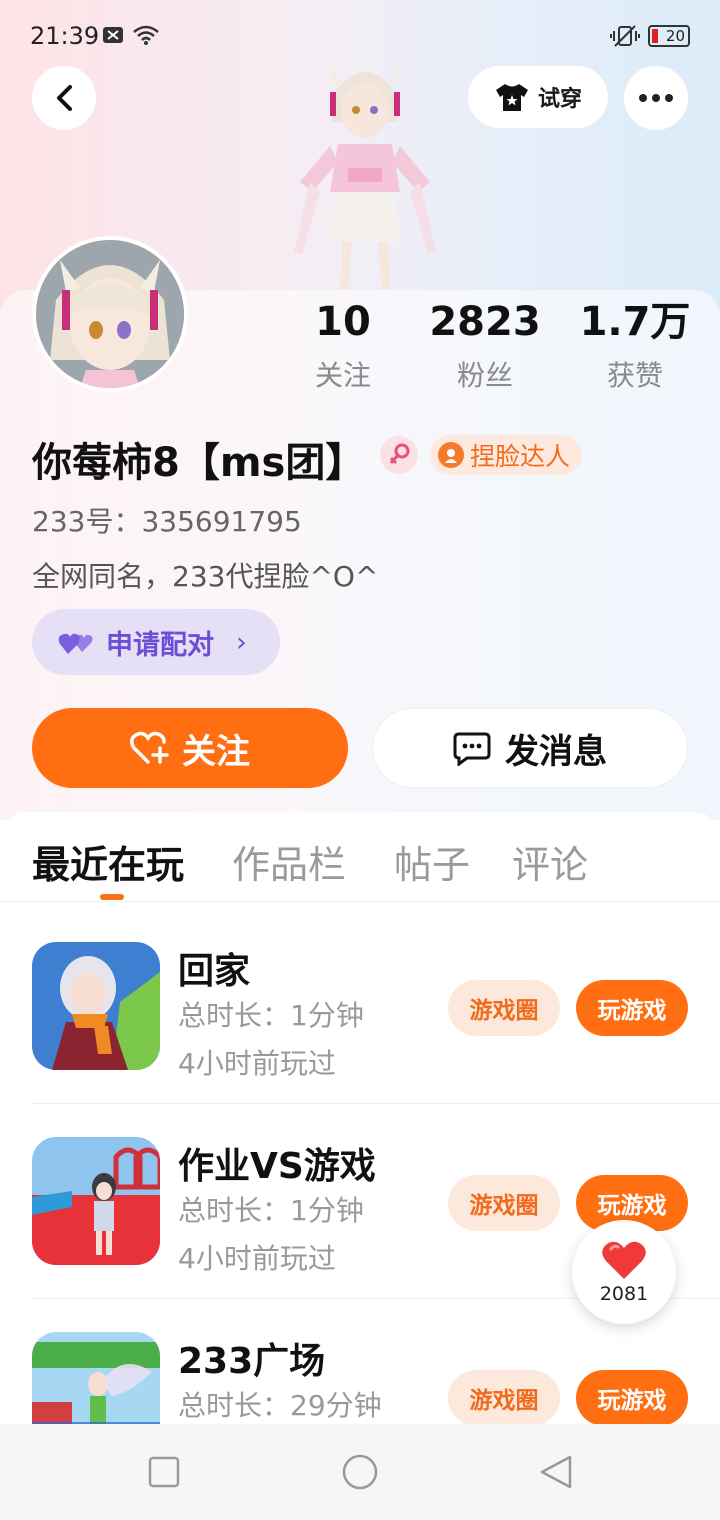  I want to click on heart-plus-icon, so click(149, 747).